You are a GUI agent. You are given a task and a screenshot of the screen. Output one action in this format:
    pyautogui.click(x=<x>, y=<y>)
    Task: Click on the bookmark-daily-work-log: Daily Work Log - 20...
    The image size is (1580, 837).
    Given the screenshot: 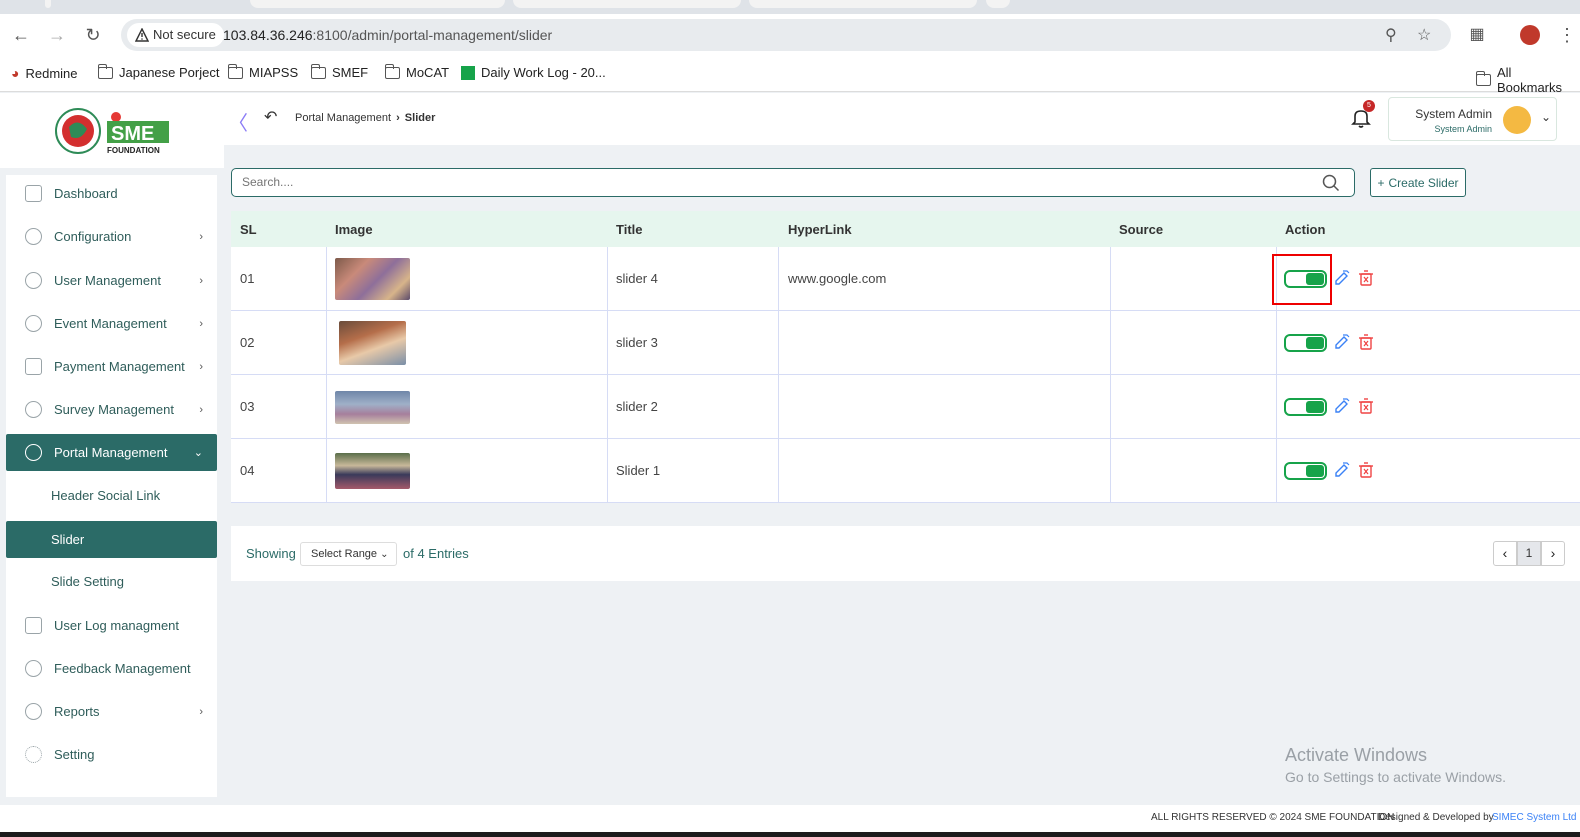 What is the action you would take?
    pyautogui.click(x=533, y=72)
    